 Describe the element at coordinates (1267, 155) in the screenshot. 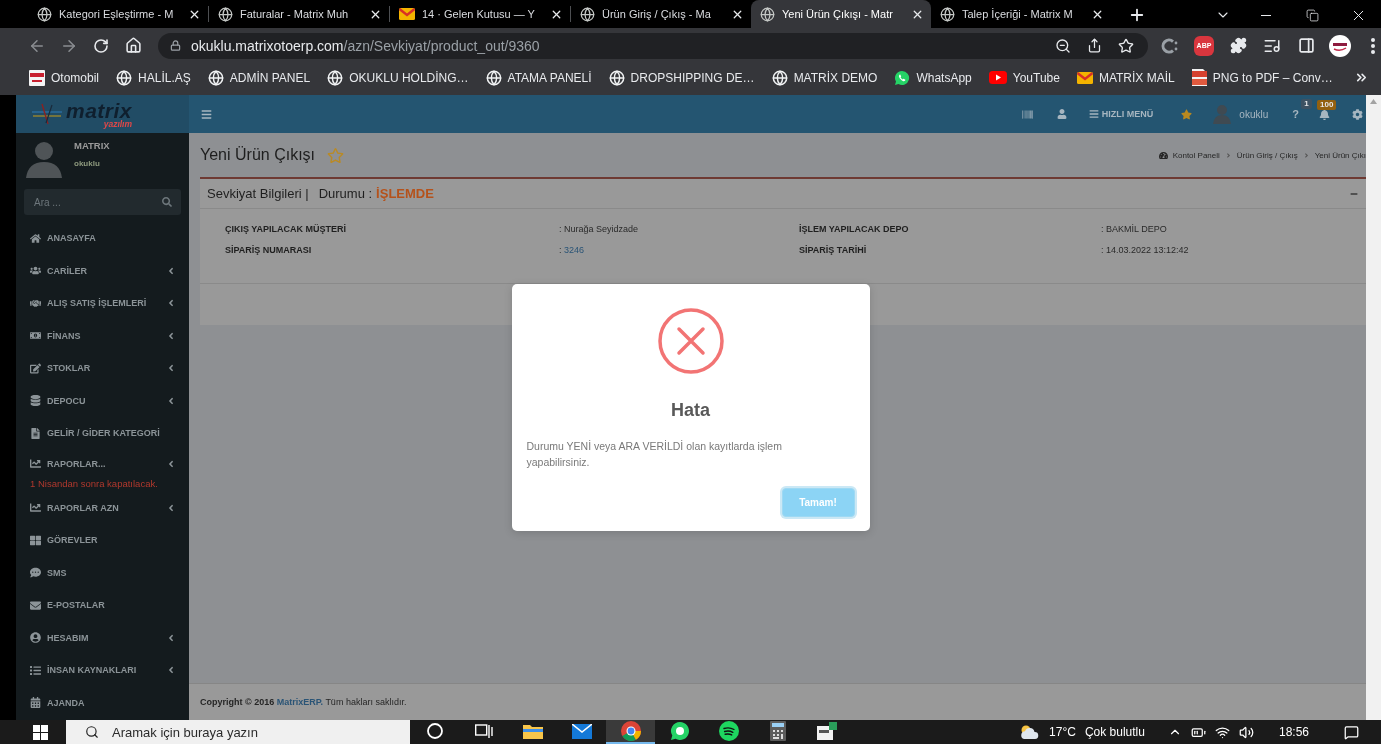

I see `breadcrumb-link: Ürün Giriş / Çıkış` at that location.